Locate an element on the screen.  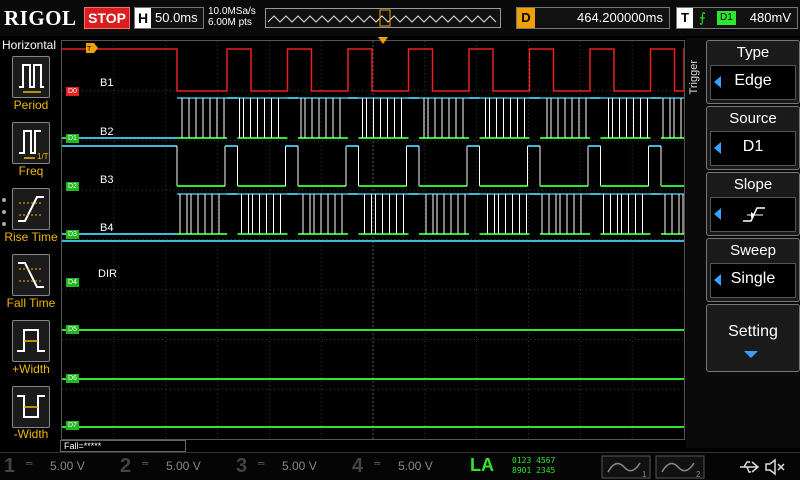
channel-label-b1: B1 is located at coordinates (107, 83).